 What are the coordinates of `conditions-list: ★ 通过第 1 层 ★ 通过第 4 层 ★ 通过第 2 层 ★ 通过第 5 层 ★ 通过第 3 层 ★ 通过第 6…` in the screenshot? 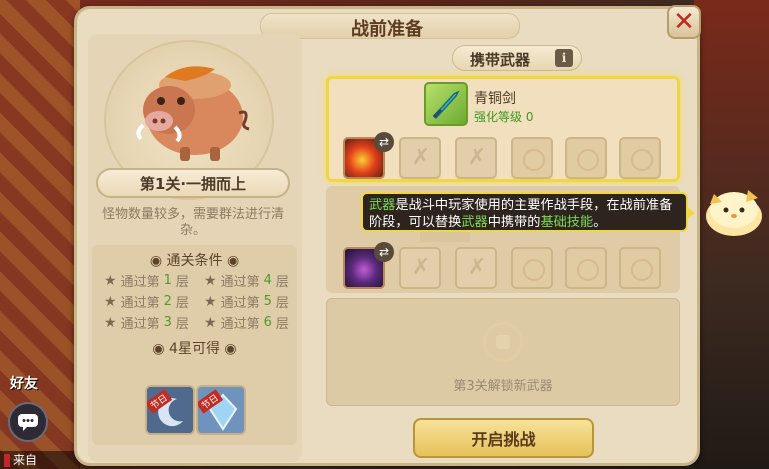 It's located at (199, 302).